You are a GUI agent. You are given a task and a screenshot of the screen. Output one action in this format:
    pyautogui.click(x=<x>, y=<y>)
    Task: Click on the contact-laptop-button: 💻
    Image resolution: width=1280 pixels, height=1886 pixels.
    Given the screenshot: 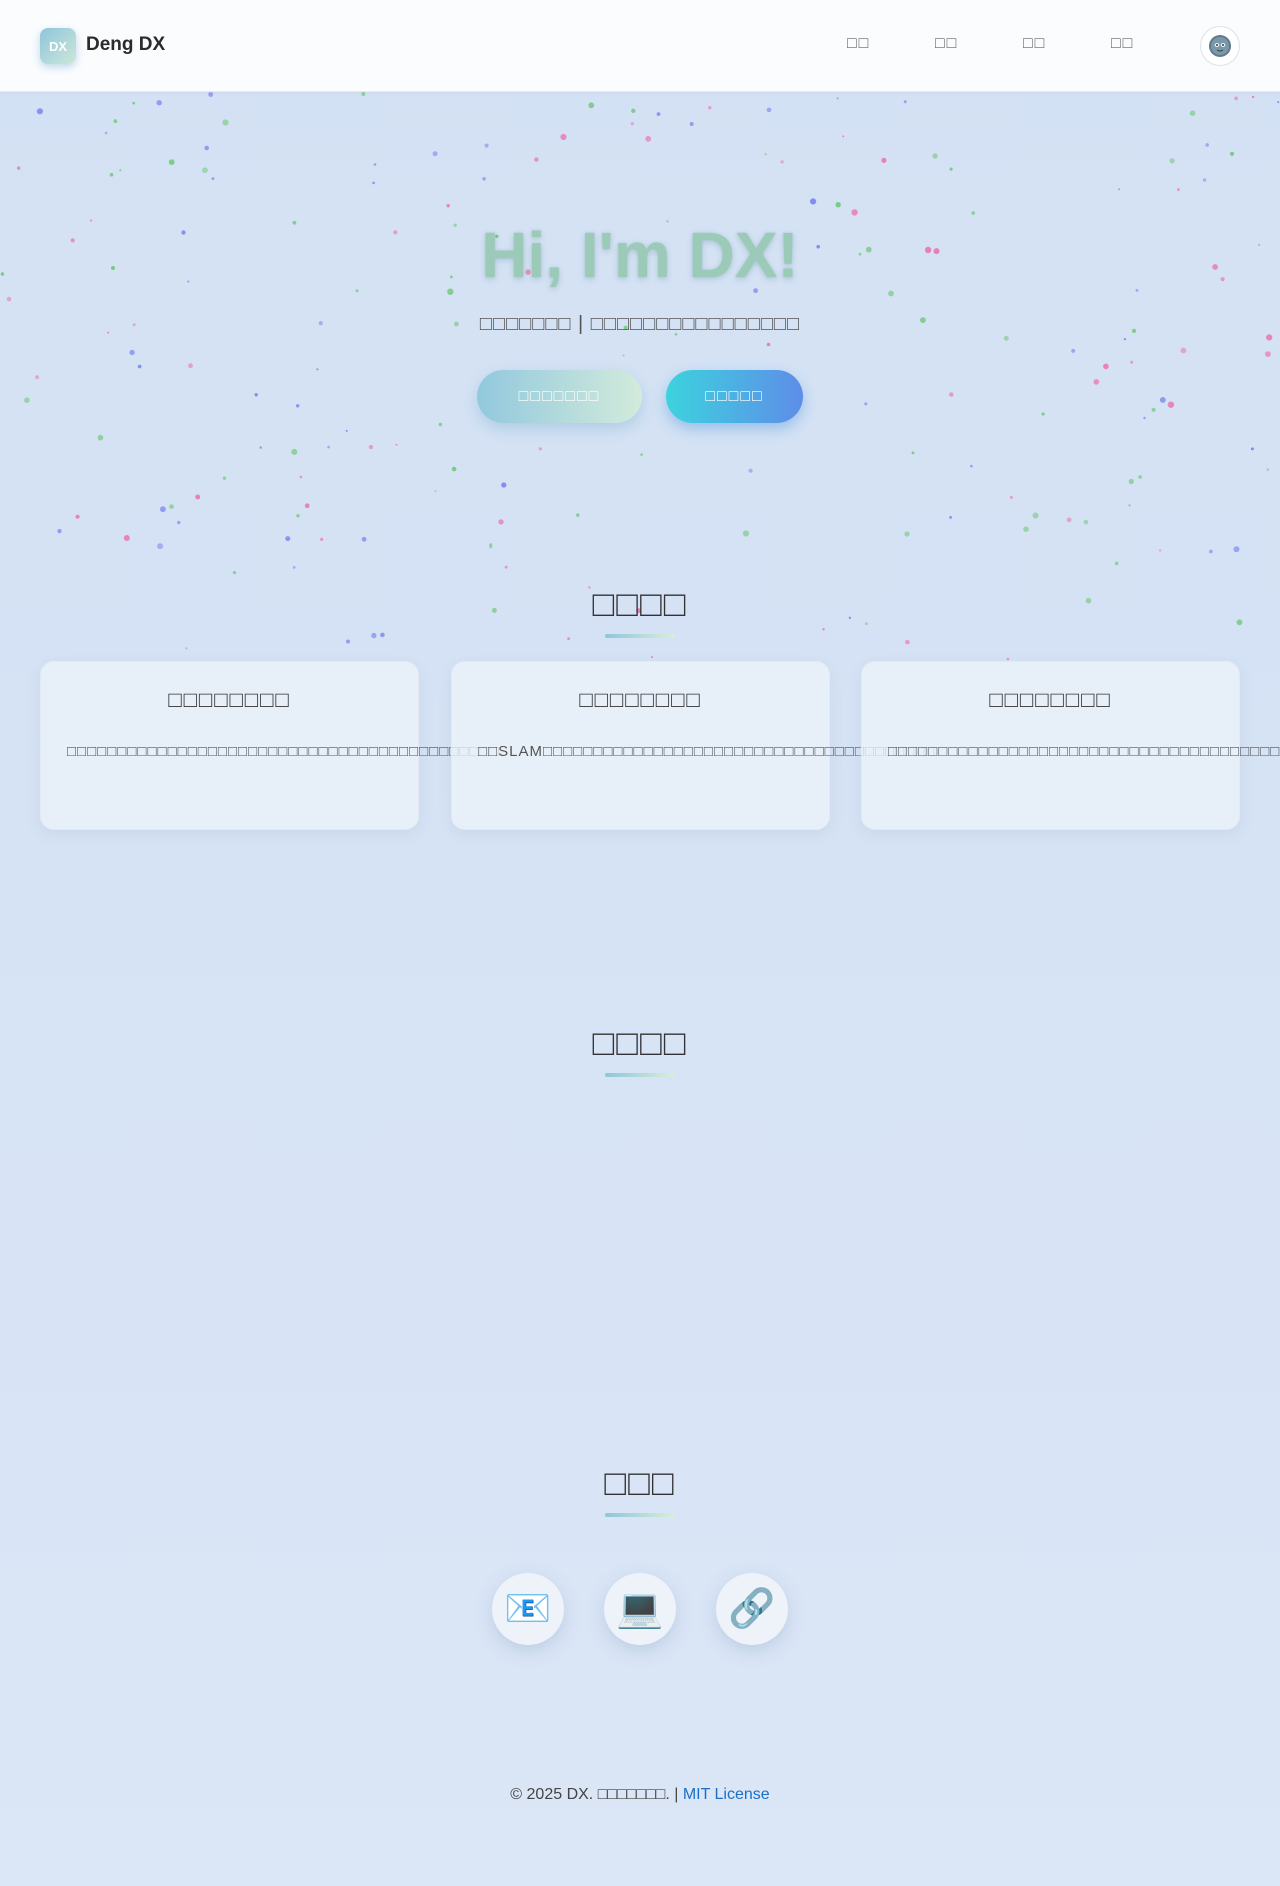 What is the action you would take?
    pyautogui.click(x=640, y=1609)
    